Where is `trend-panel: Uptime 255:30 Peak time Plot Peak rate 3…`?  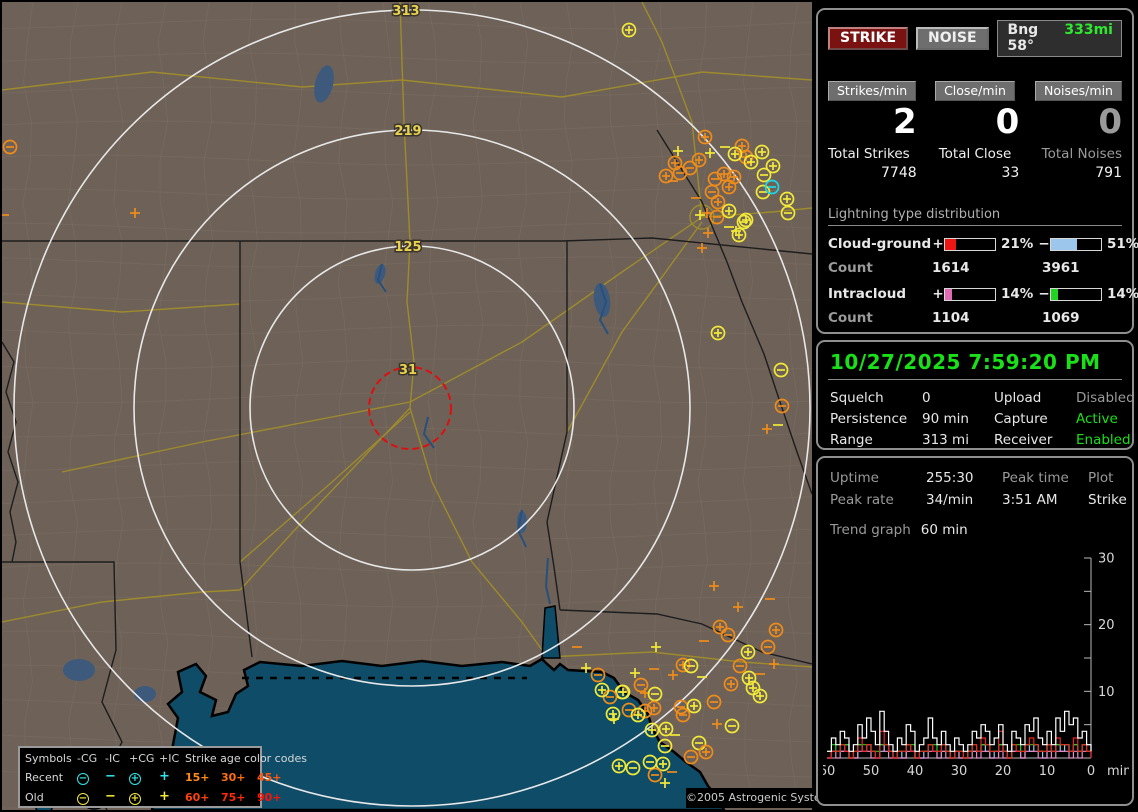 trend-panel: Uptime 255:30 Peak time Plot Peak rate 3… is located at coordinates (975, 631).